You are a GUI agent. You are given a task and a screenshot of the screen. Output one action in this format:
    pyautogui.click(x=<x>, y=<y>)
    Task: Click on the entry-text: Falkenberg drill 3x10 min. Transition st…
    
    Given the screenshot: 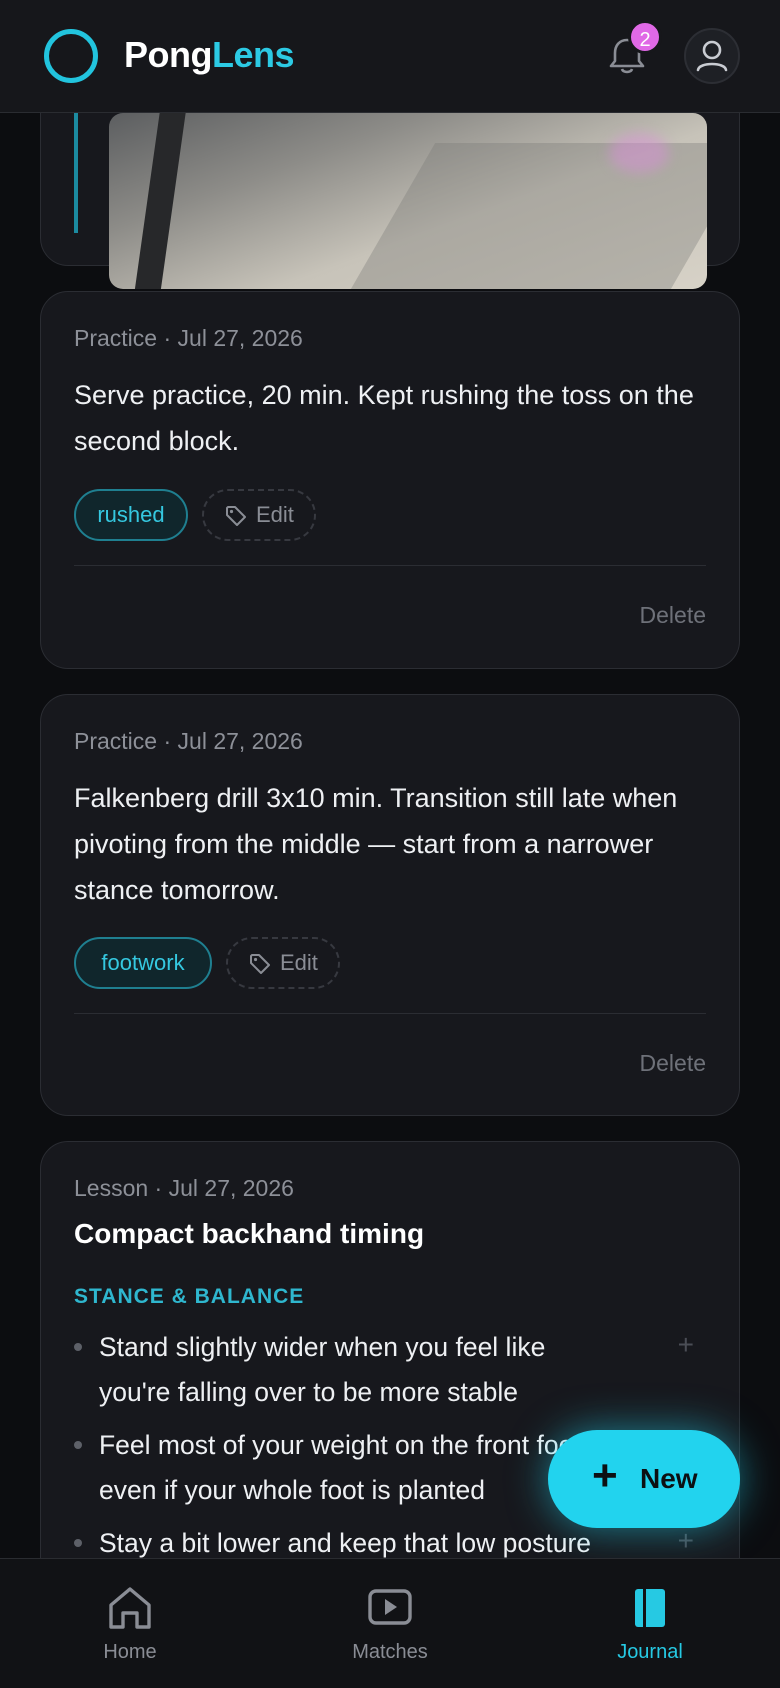 What is the action you would take?
    pyautogui.click(x=376, y=844)
    